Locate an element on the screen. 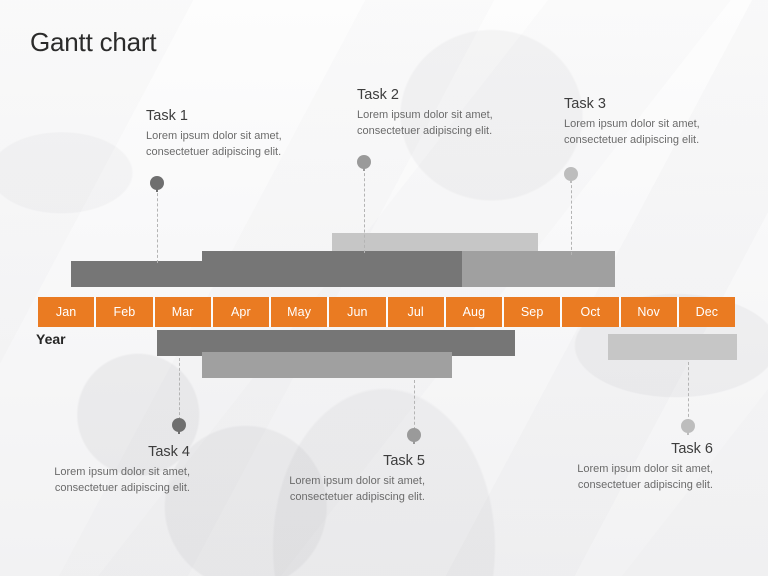 This screenshot has height=576, width=768. month-cell-jul: Jul is located at coordinates (416, 312).